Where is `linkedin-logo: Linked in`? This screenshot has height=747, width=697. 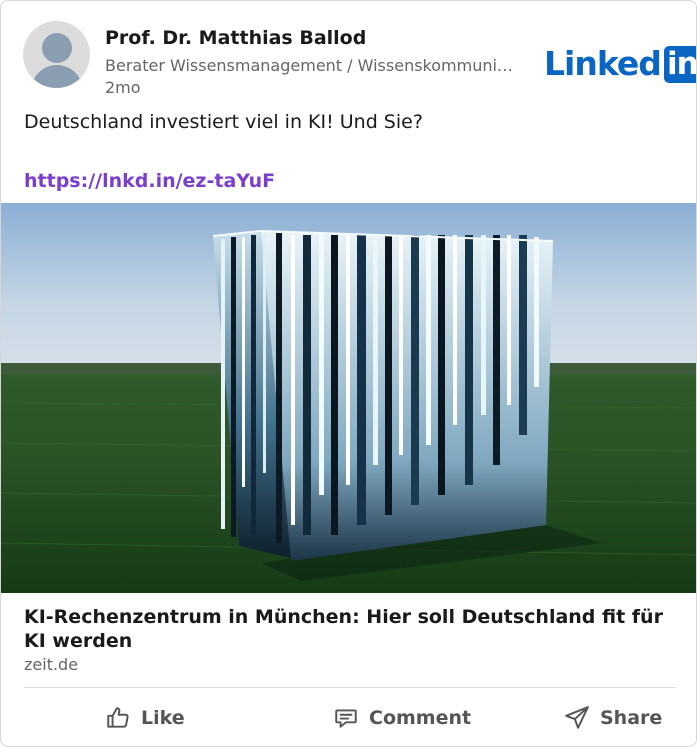
linkedin-logo: Linked in is located at coordinates (620, 63).